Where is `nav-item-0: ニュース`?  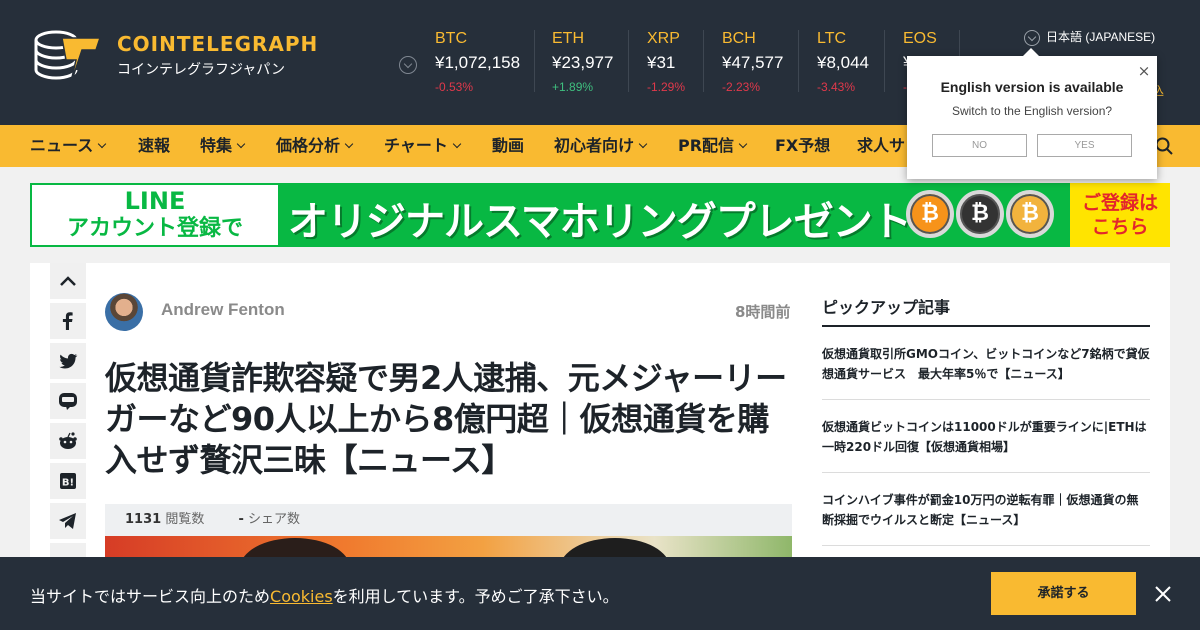
nav-item-0: ニュース is located at coordinates (68, 146).